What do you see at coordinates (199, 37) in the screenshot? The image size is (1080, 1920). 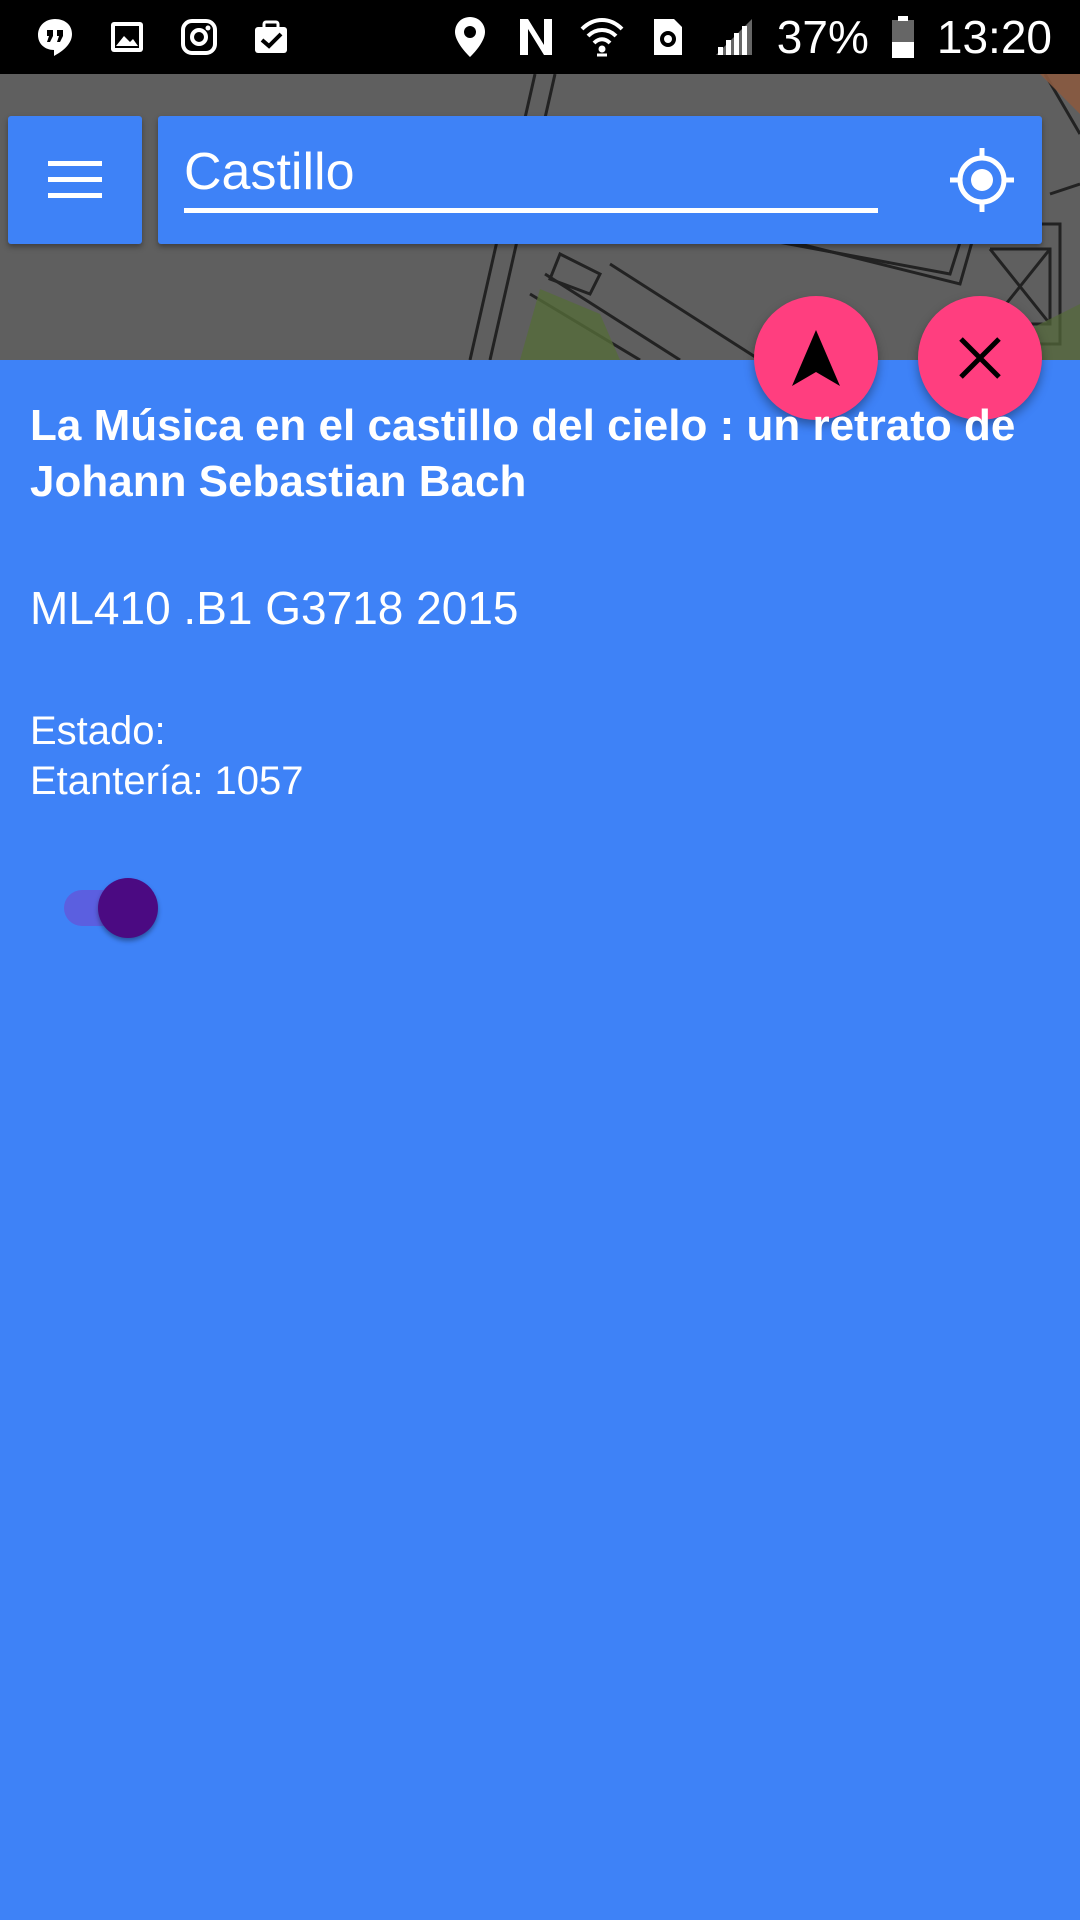 I see `instagram-icon` at bounding box center [199, 37].